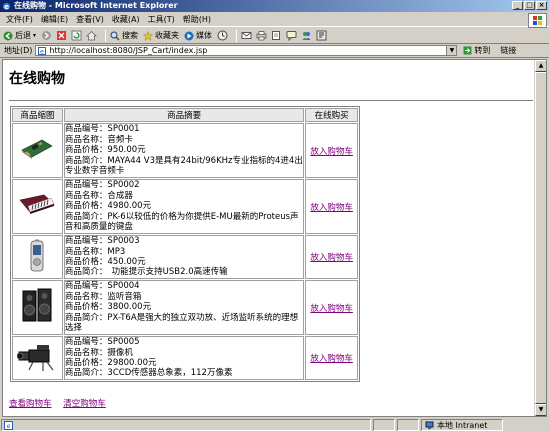 The width and height of the screenshot is (549, 432). What do you see at coordinates (541, 5) in the screenshot?
I see `close-button: ×` at bounding box center [541, 5].